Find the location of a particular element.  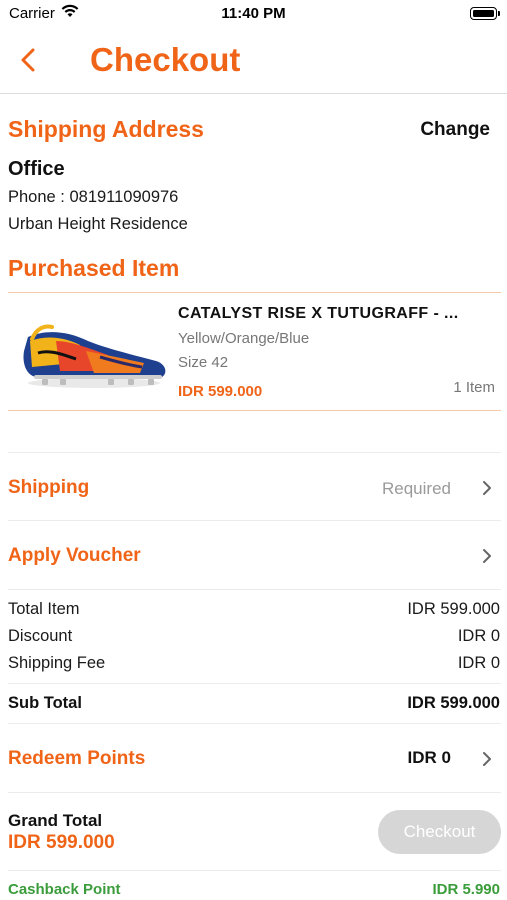

shipping-fee-value: IDR 0 is located at coordinates (478, 663).